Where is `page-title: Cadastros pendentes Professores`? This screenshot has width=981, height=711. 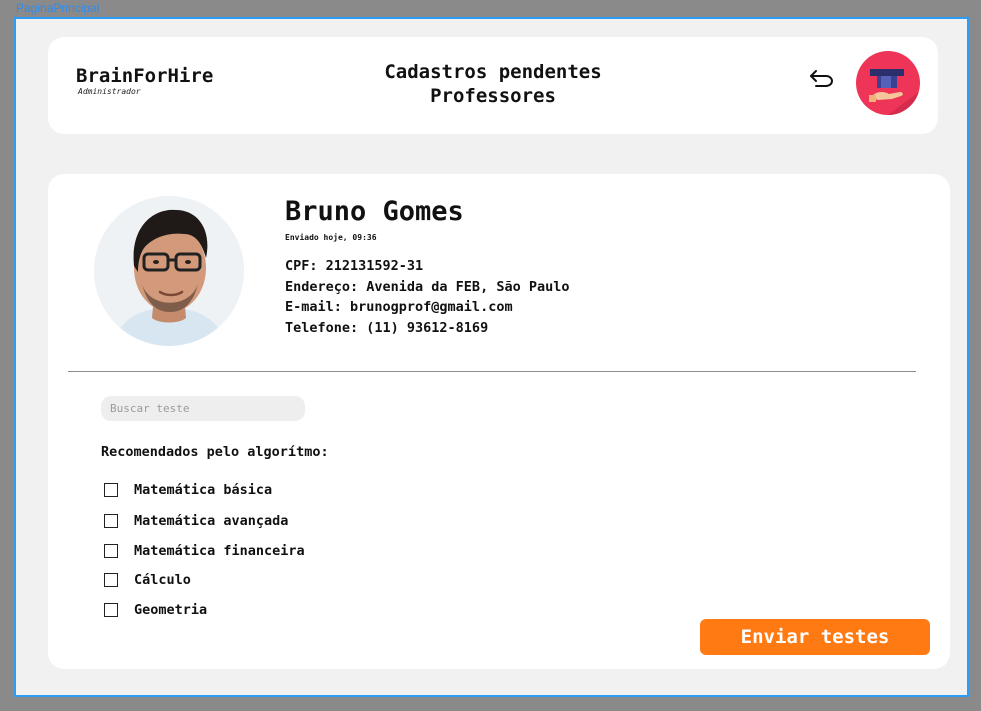 page-title: Cadastros pendentes Professores is located at coordinates (493, 84).